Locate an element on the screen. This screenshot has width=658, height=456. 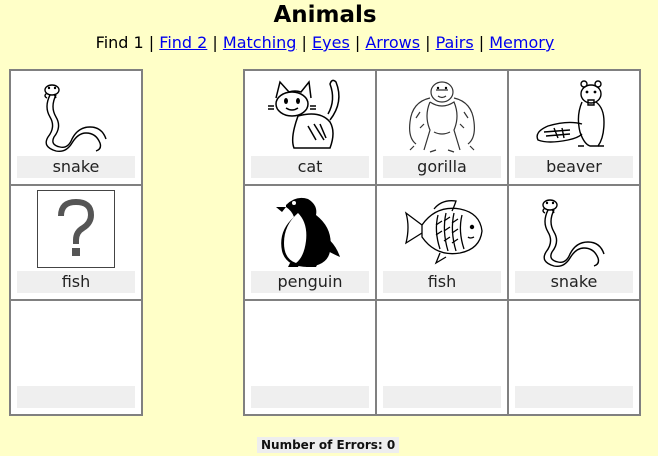
choice-cell-beaver: beaver is located at coordinates (574, 127).